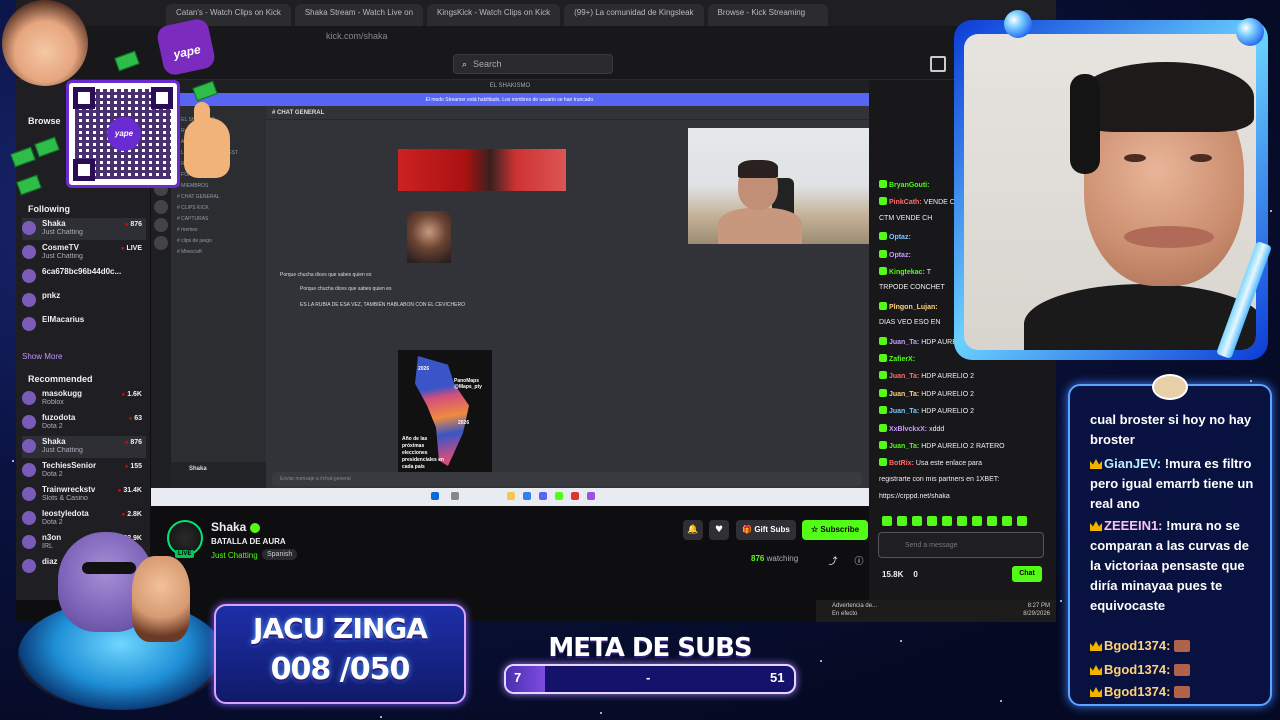 This screenshot has height=720, width=1280. Describe the element at coordinates (455, 496) in the screenshot. I see `taskbar-search-icon` at that location.